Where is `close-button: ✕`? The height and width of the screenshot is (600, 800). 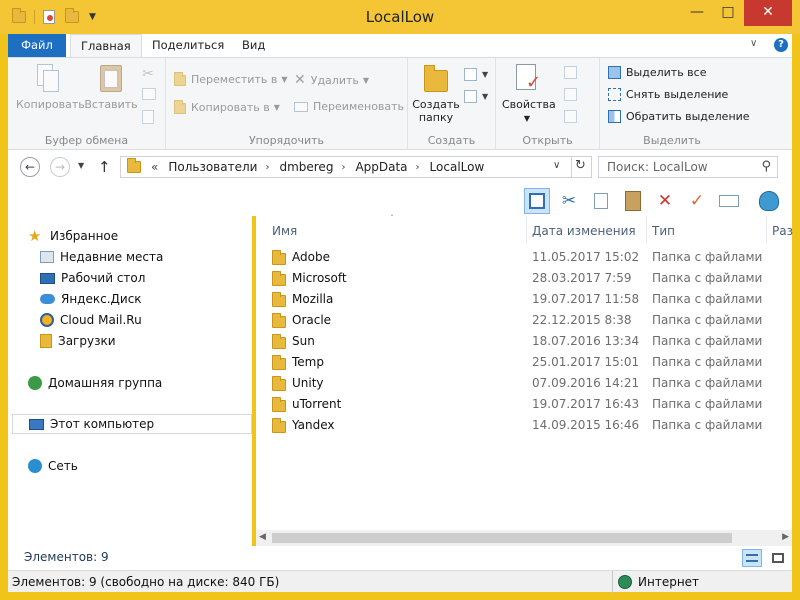 close-button: ✕ is located at coordinates (768, 13).